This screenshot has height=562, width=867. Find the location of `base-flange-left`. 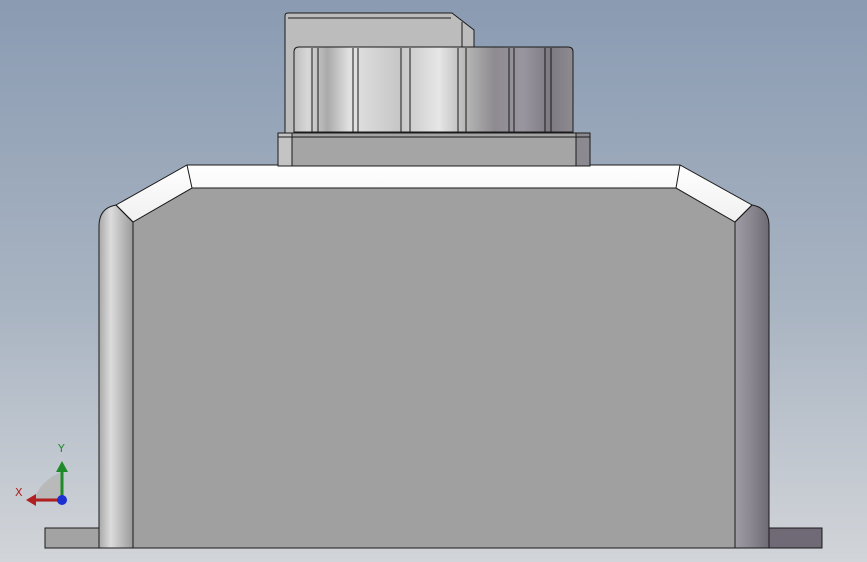

base-flange-left is located at coordinates (73, 538).